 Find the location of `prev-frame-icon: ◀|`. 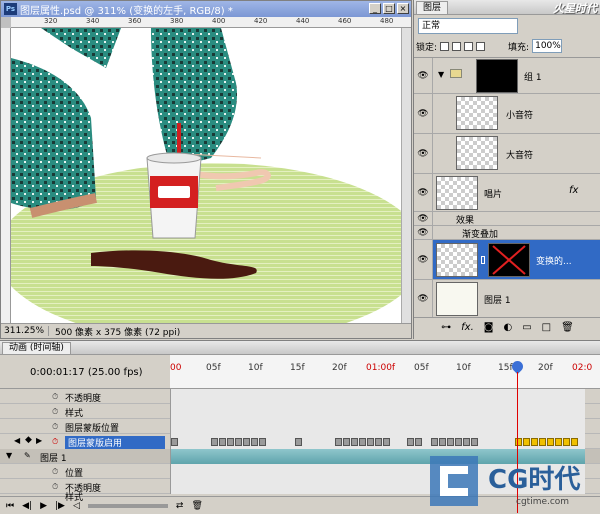

prev-frame-icon: ◀| is located at coordinates (27, 506).